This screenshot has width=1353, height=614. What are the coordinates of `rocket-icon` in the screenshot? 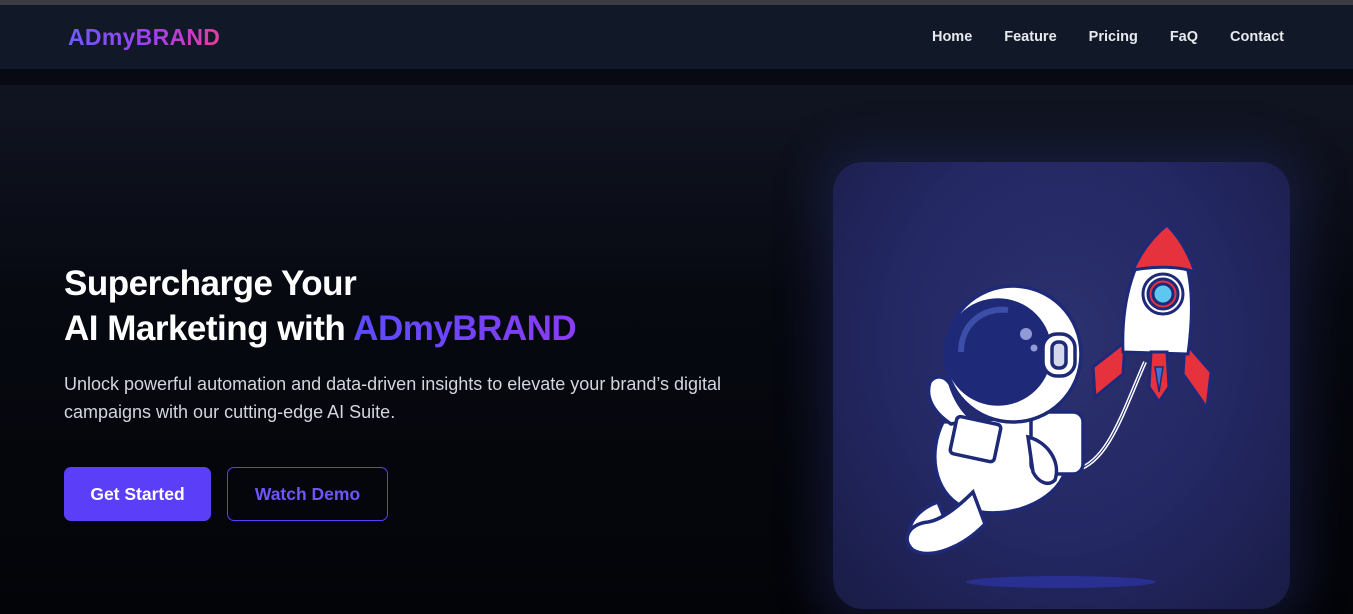 It's located at (1152, 317).